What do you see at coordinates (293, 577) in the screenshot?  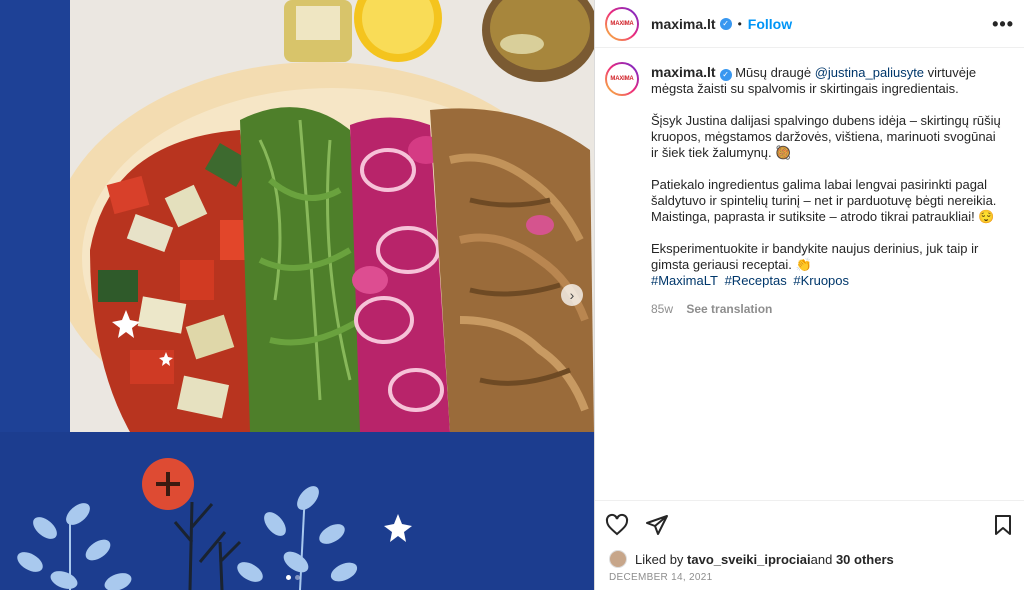 I see `carousel-dots` at bounding box center [293, 577].